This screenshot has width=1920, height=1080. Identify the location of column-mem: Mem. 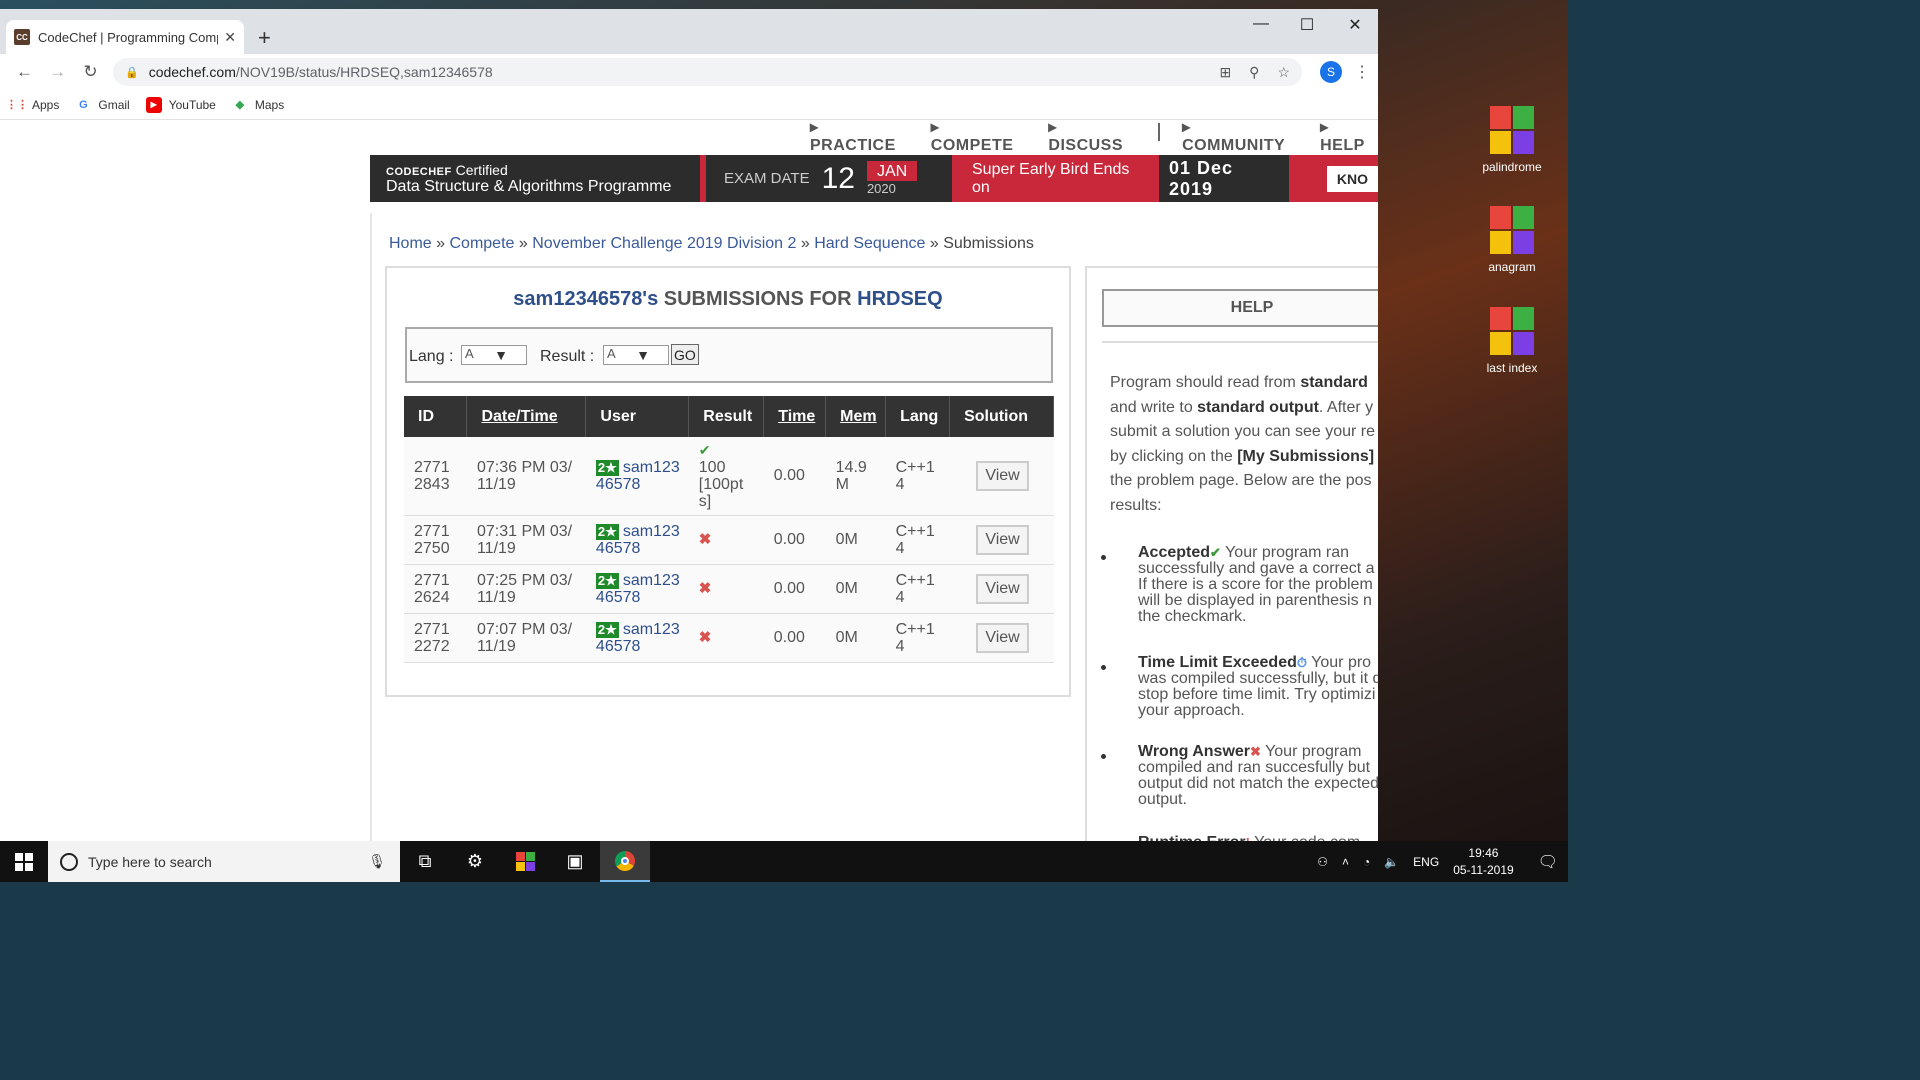
(856, 416).